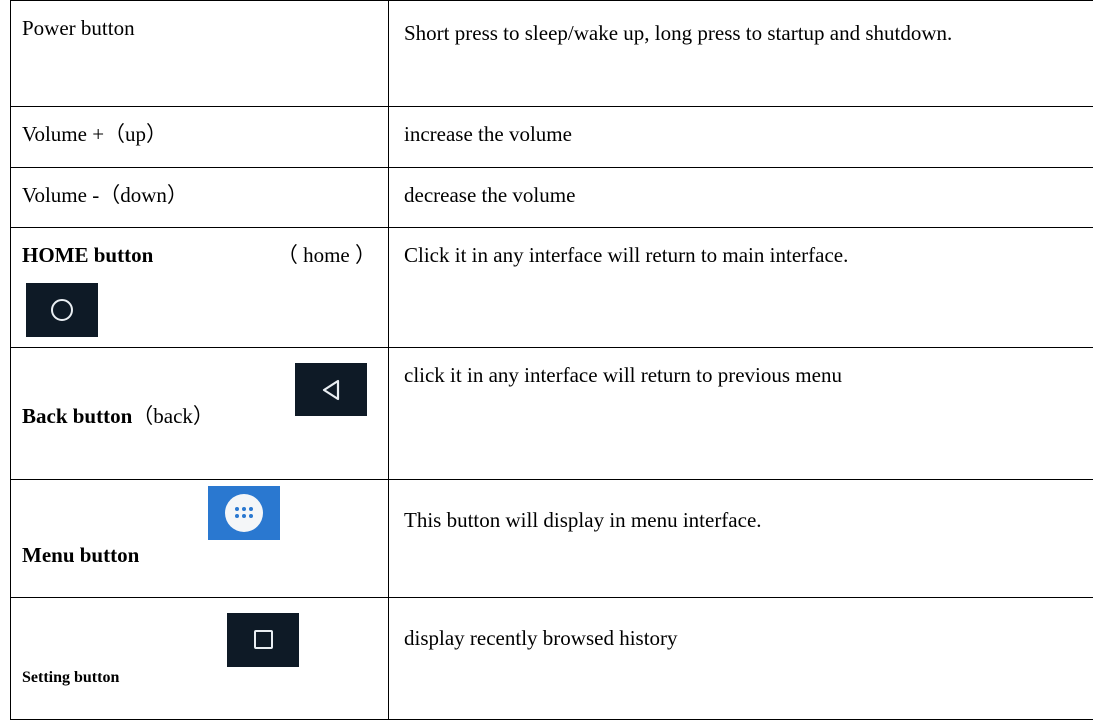 Image resolution: width=1093 pixels, height=720 pixels. I want to click on button-name-cell: Setting button, so click(199, 658).